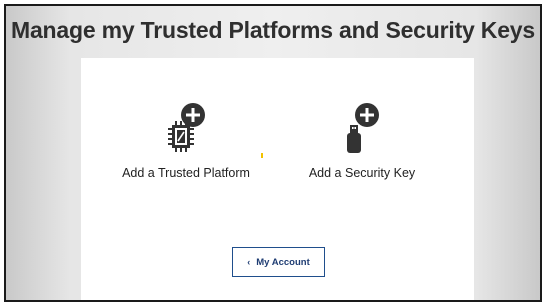  Describe the element at coordinates (283, 262) in the screenshot. I see `my-account-label: My Account` at that location.